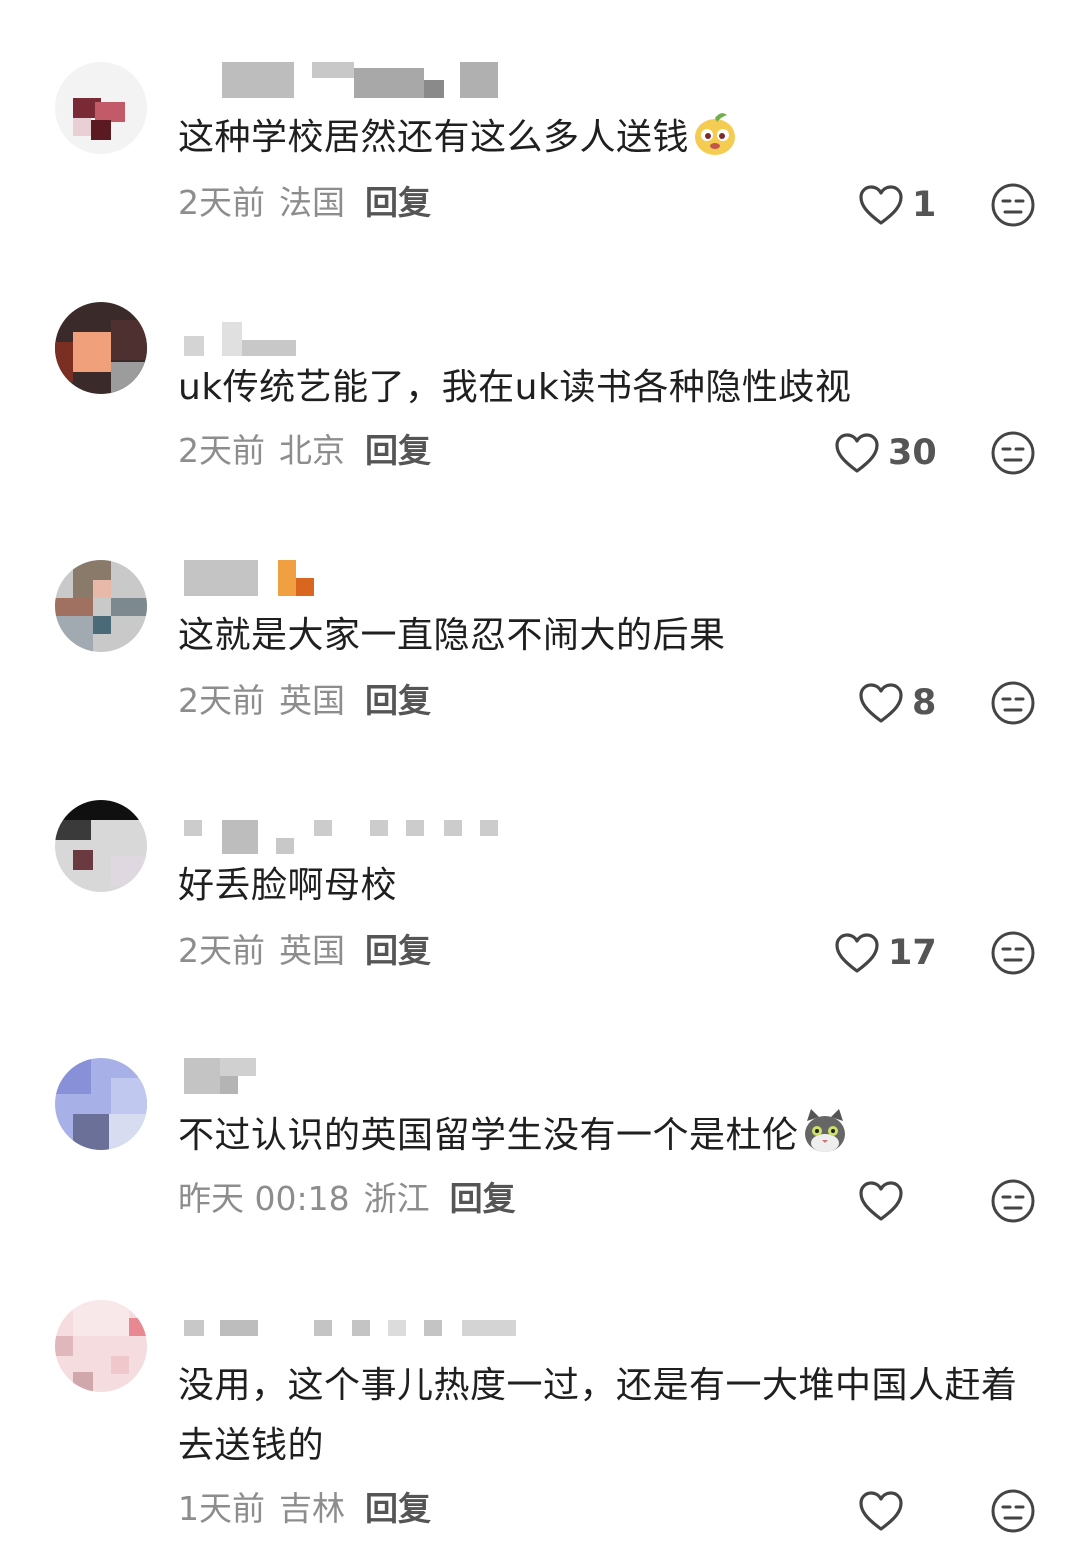  I want to click on like-button: 1, so click(897, 205).